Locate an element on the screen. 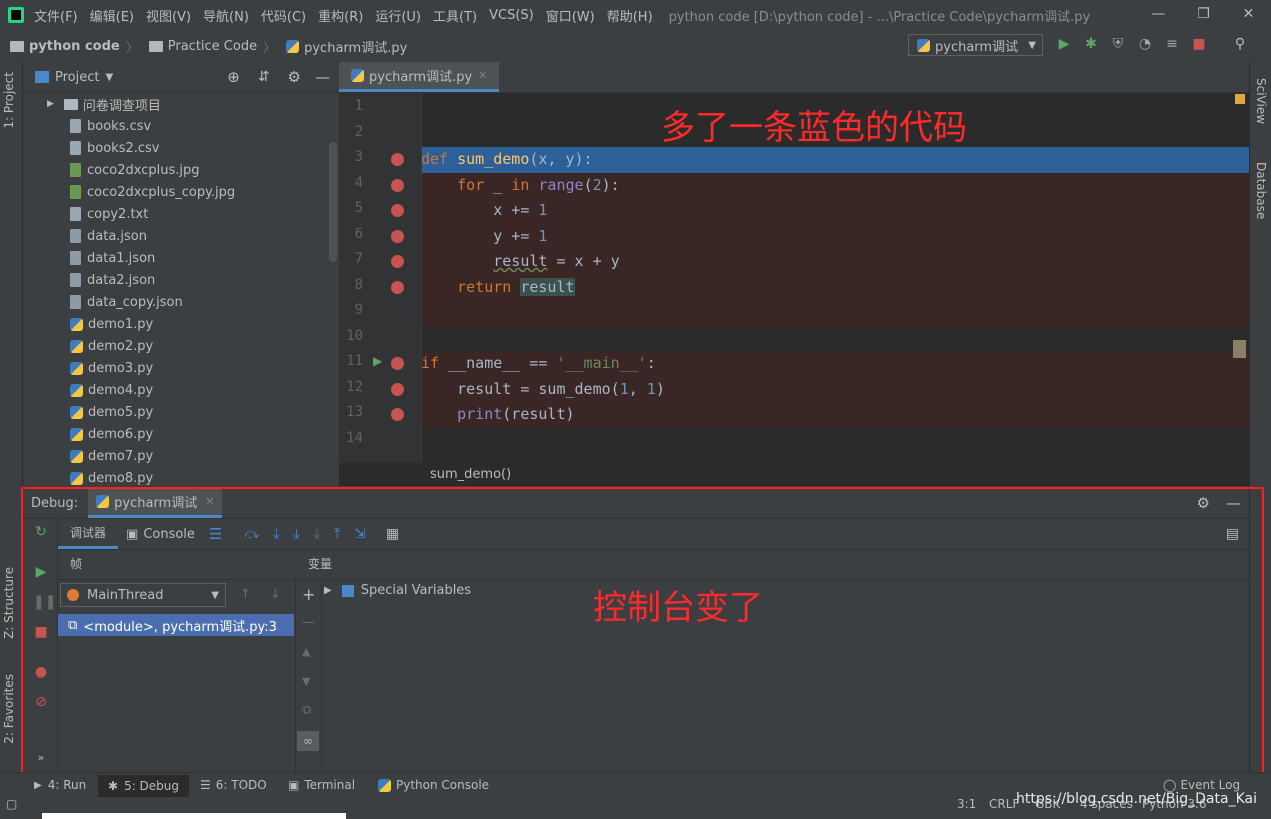 Image resolution: width=1271 pixels, height=819 pixels. project-tree-item: books.csv is located at coordinates (180, 126).